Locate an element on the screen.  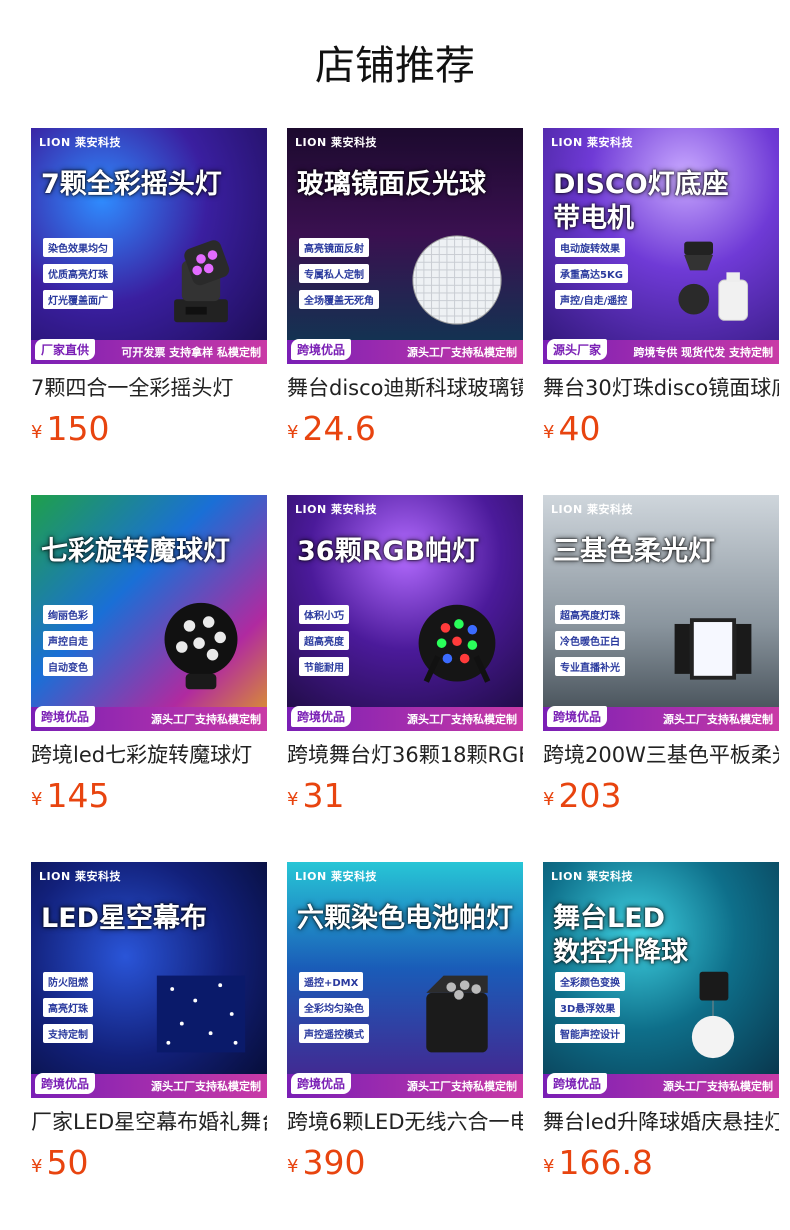
product-name: 舞台30灯珠disco镜面球底座带电机 is located at coordinates (661, 388).